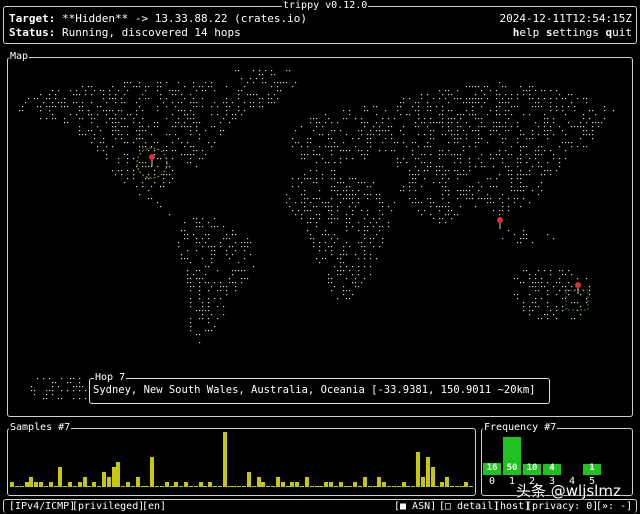 The image size is (640, 514). I want to click on frequency-bar-label: 16, so click(492, 468).